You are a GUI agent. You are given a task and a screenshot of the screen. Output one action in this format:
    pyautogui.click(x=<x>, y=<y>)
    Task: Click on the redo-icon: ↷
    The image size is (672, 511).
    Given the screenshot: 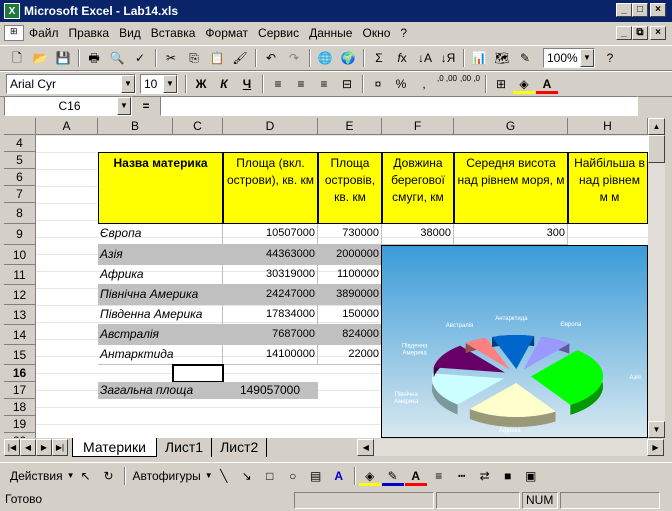 What is the action you would take?
    pyautogui.click(x=294, y=58)
    